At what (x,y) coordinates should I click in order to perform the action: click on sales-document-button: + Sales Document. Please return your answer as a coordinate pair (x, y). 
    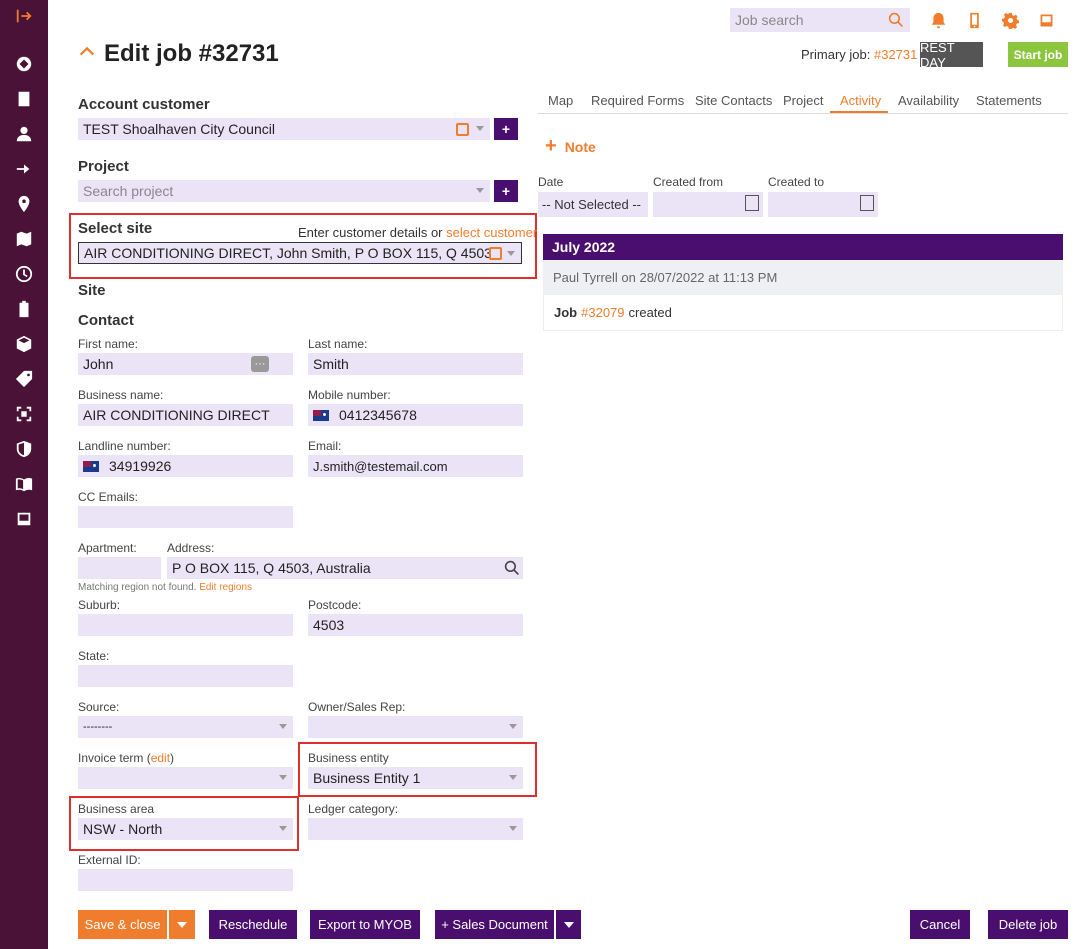
    Looking at the image, I should click on (494, 924).